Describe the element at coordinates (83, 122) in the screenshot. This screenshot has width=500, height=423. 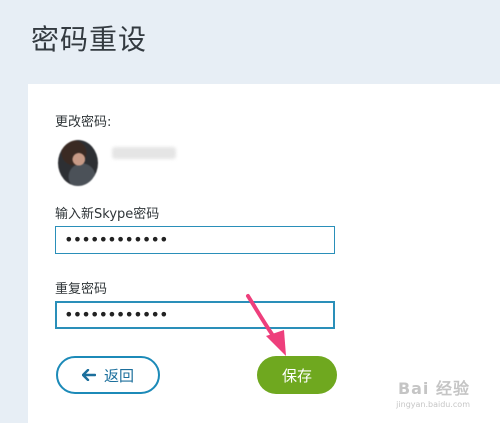
I see `change-password-label: 更改密码:` at that location.